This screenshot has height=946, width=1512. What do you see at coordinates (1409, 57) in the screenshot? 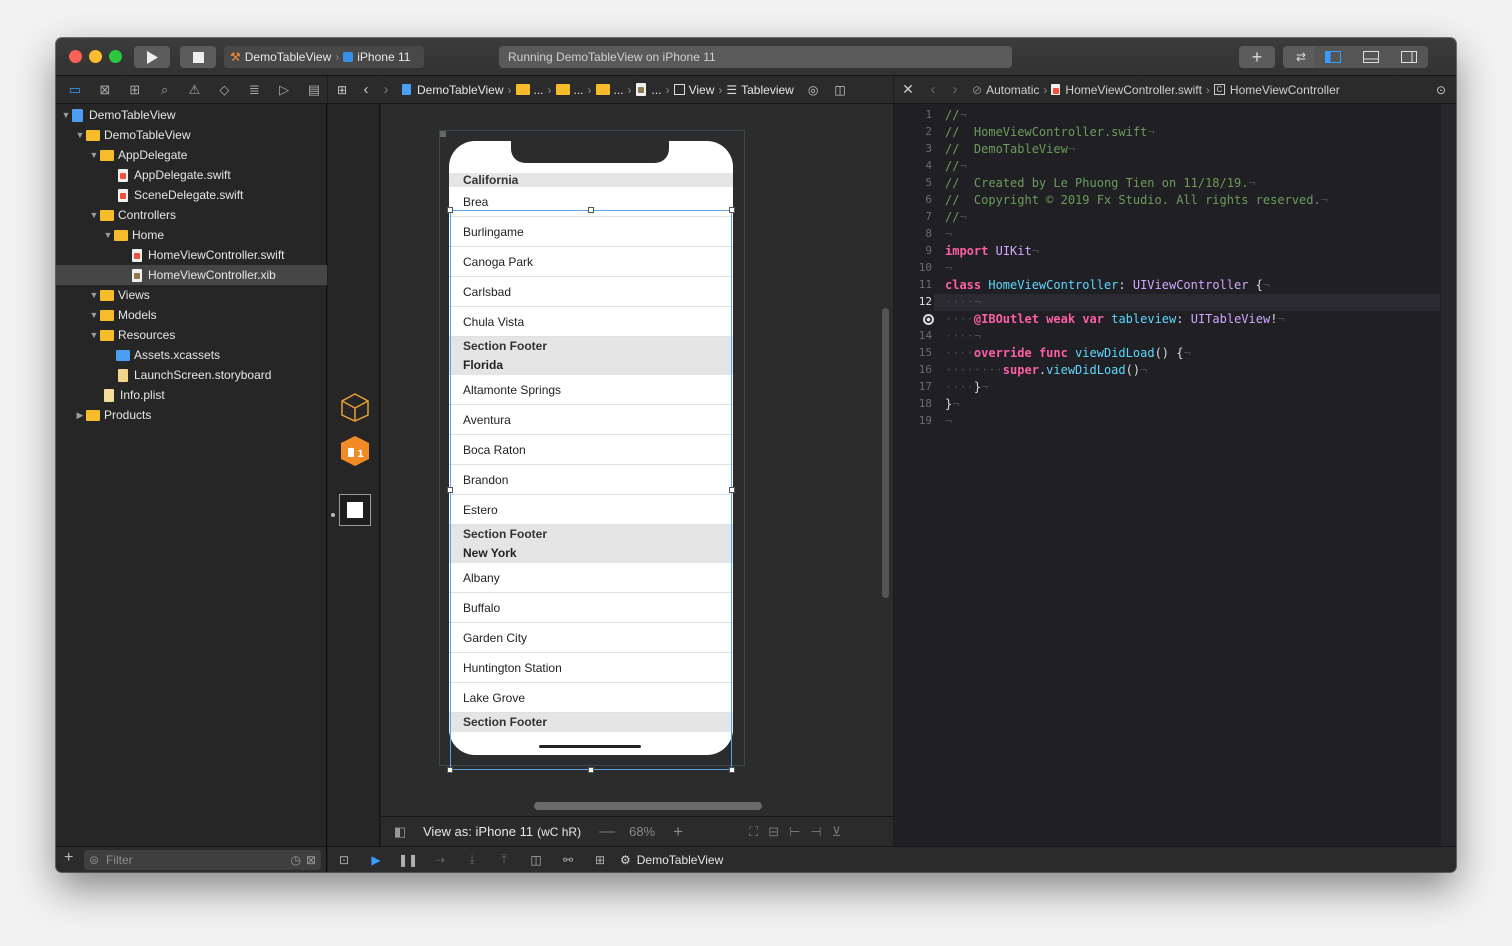
I see `toggle-inspector-icon` at bounding box center [1409, 57].